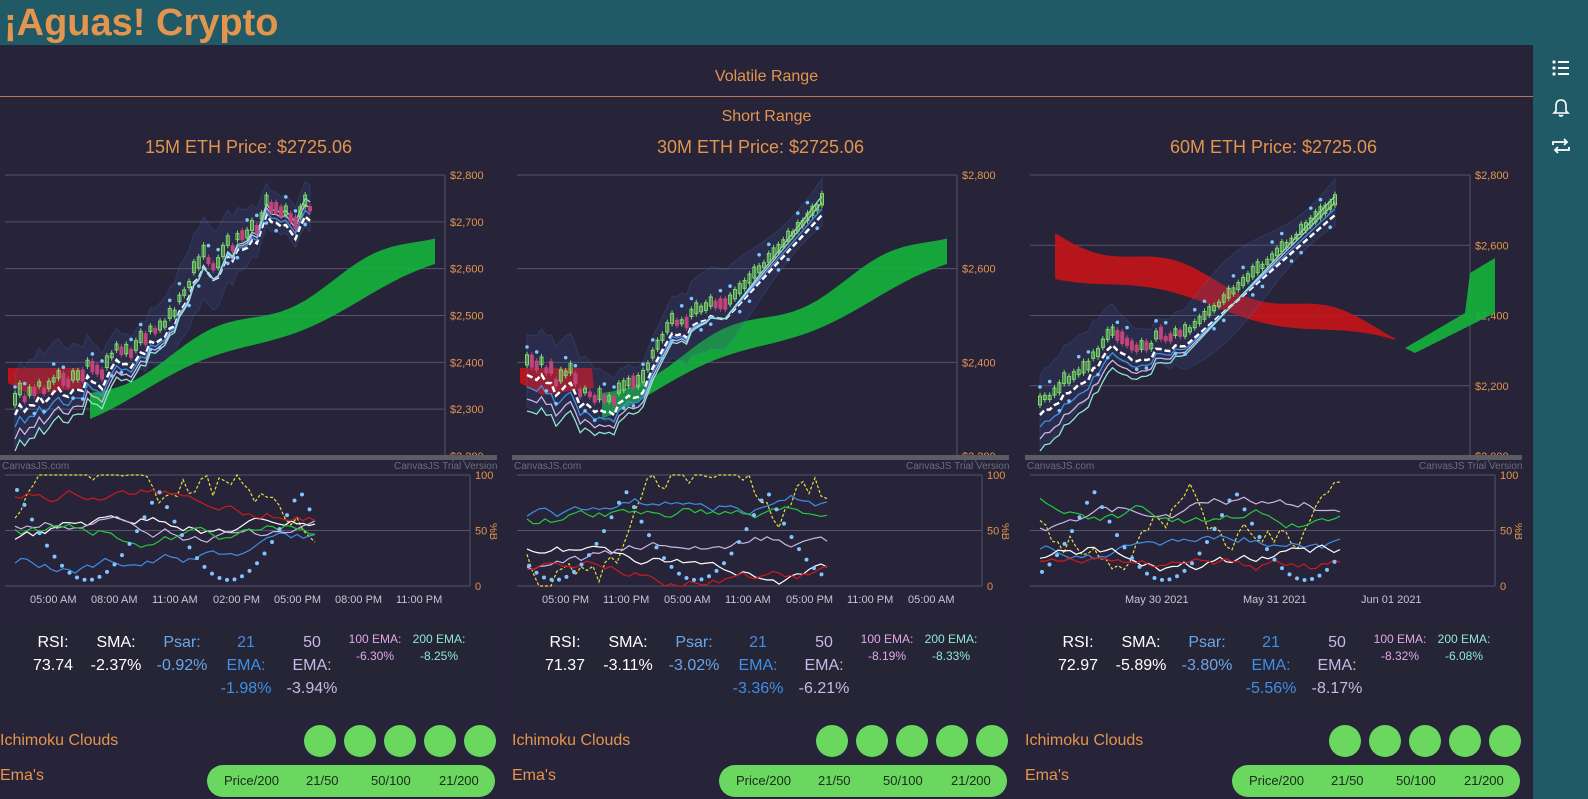  I want to click on bell-icon, so click(1561, 108).